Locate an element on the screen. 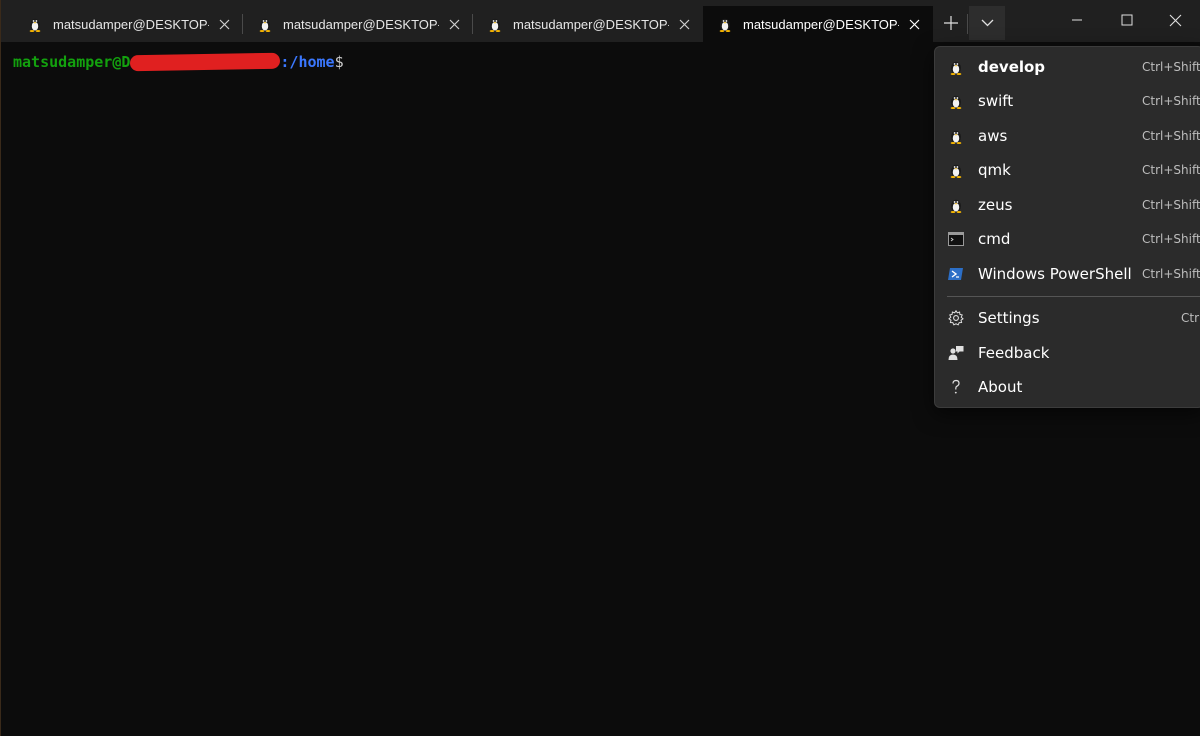 This screenshot has width=1200, height=736. prompt-path: :/home is located at coordinates (307, 62).